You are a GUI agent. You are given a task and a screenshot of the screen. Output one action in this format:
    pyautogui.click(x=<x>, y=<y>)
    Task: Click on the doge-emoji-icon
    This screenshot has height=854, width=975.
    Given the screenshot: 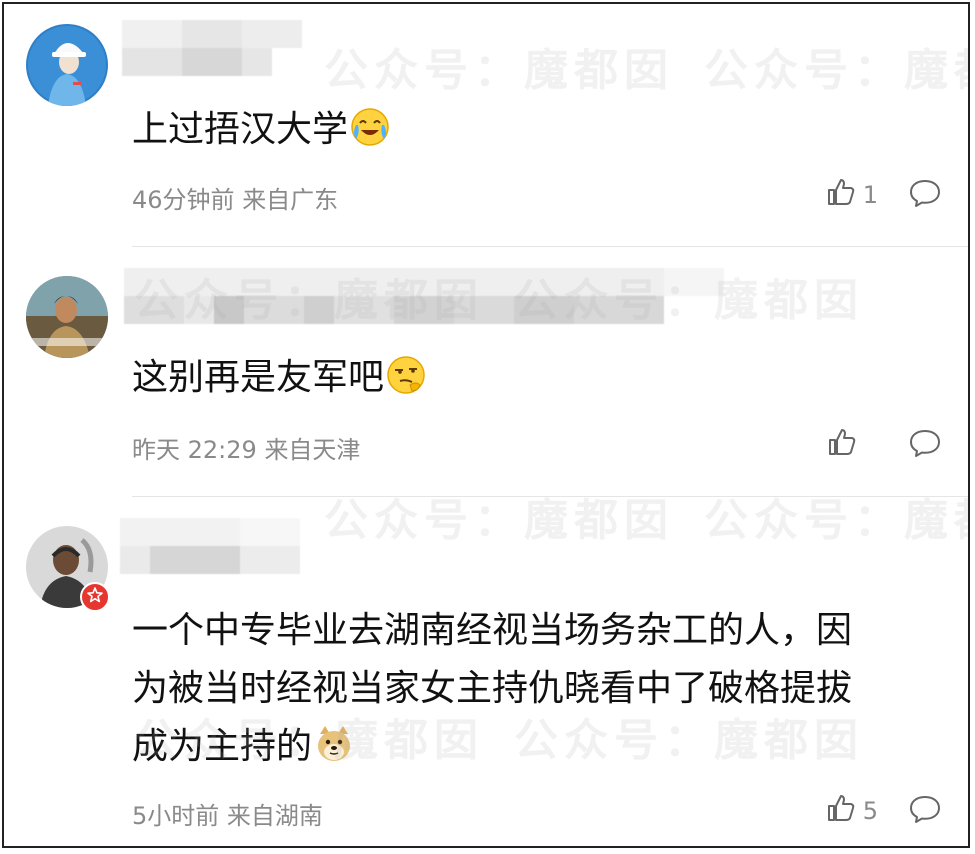 What is the action you would take?
    pyautogui.click(x=334, y=744)
    